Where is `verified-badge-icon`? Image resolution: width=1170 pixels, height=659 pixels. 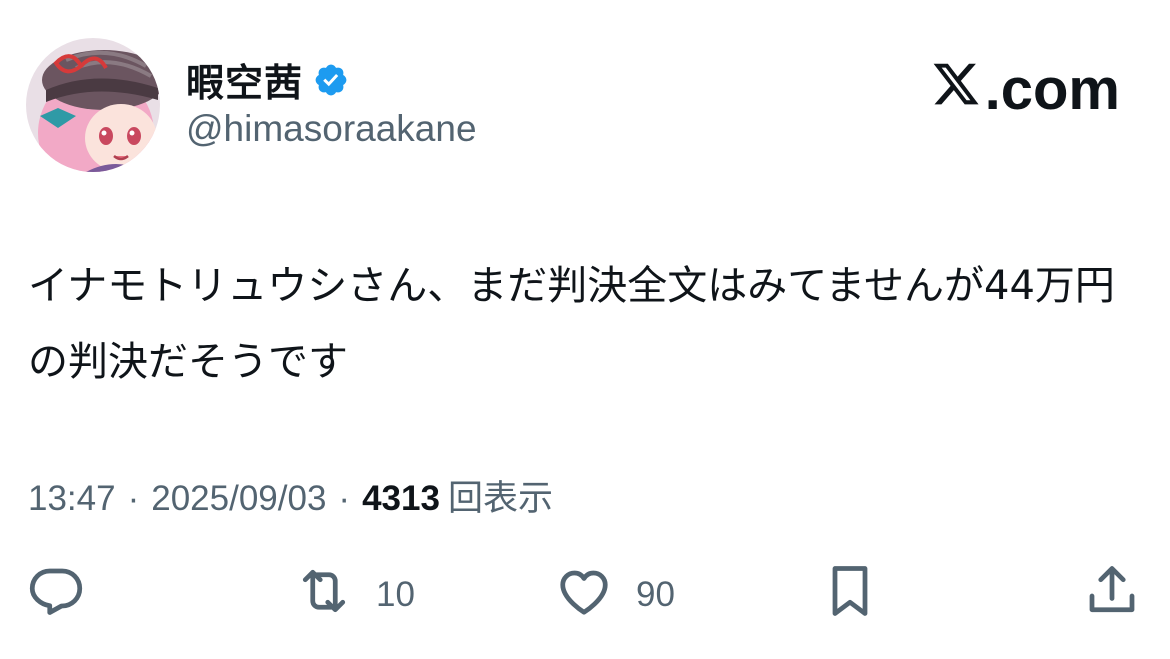
verified-badge-icon is located at coordinates (331, 80).